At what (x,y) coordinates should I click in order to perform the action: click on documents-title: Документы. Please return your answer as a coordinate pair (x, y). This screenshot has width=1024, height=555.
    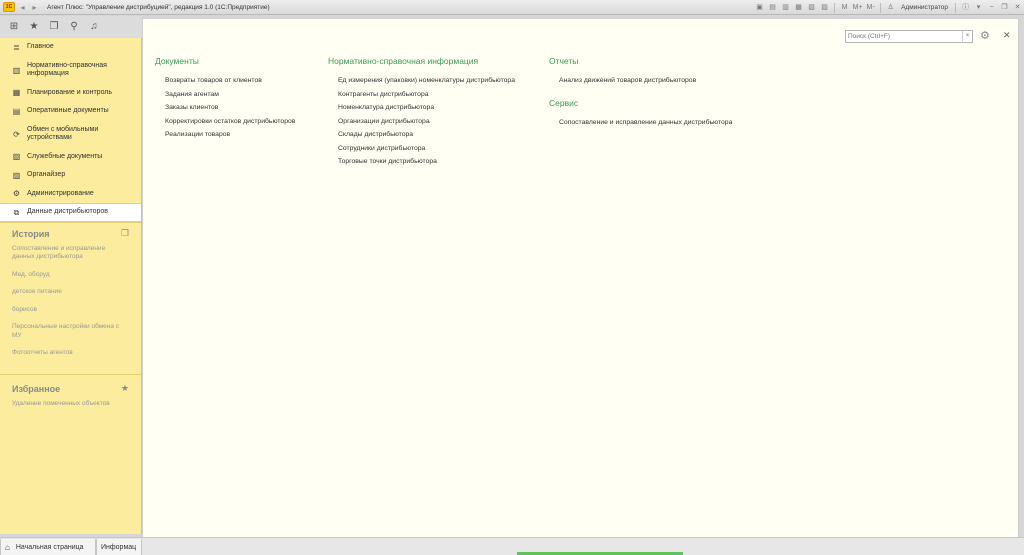
    Looking at the image, I should click on (177, 61).